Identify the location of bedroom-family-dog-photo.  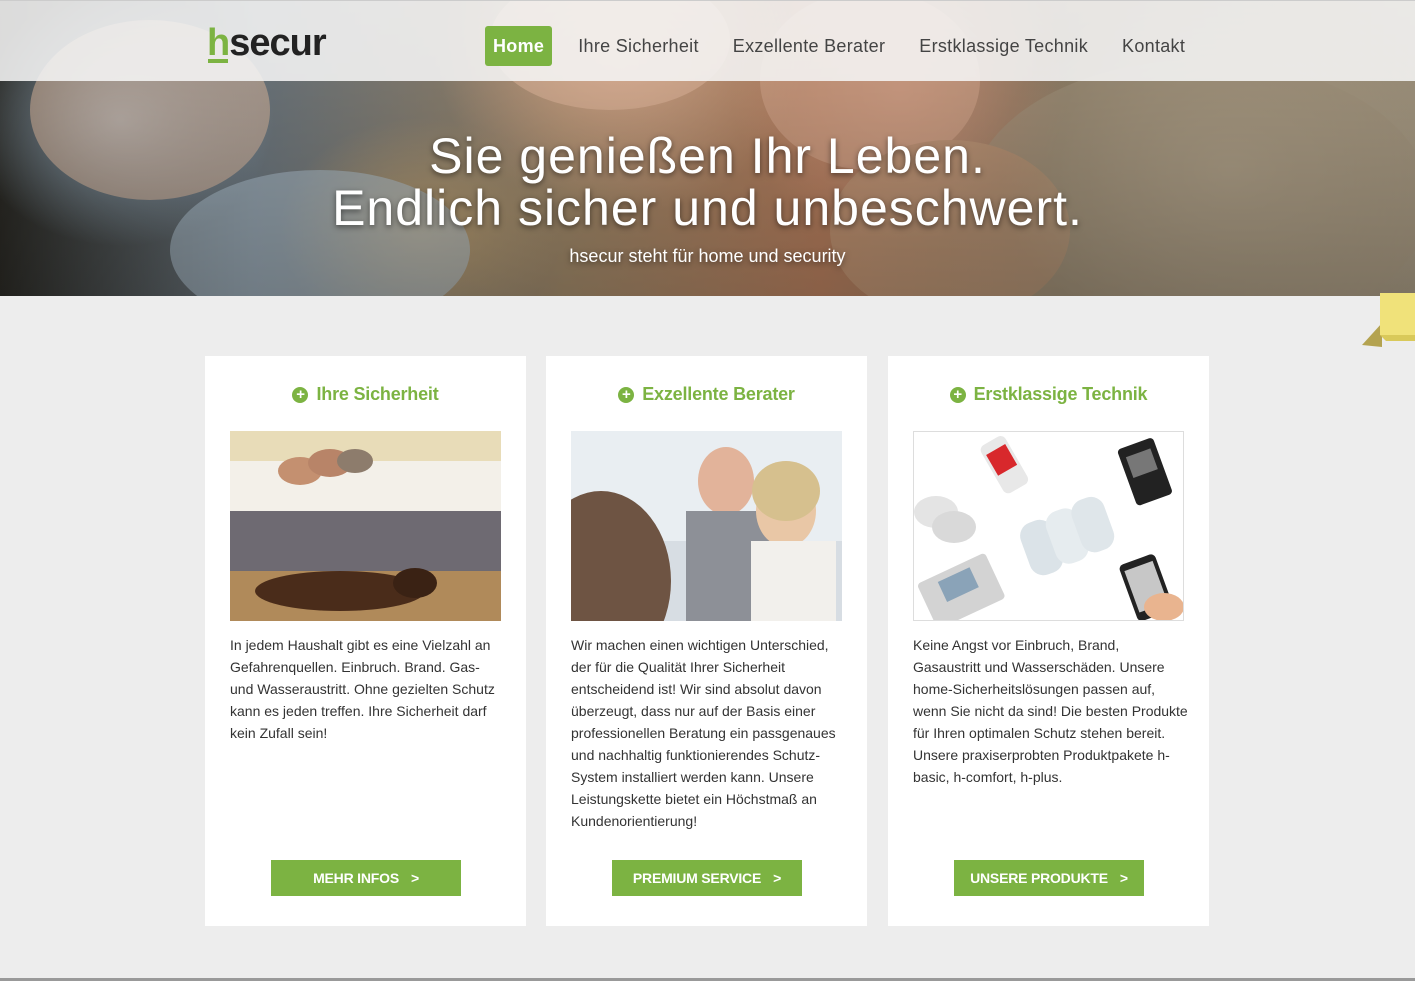
(365, 526).